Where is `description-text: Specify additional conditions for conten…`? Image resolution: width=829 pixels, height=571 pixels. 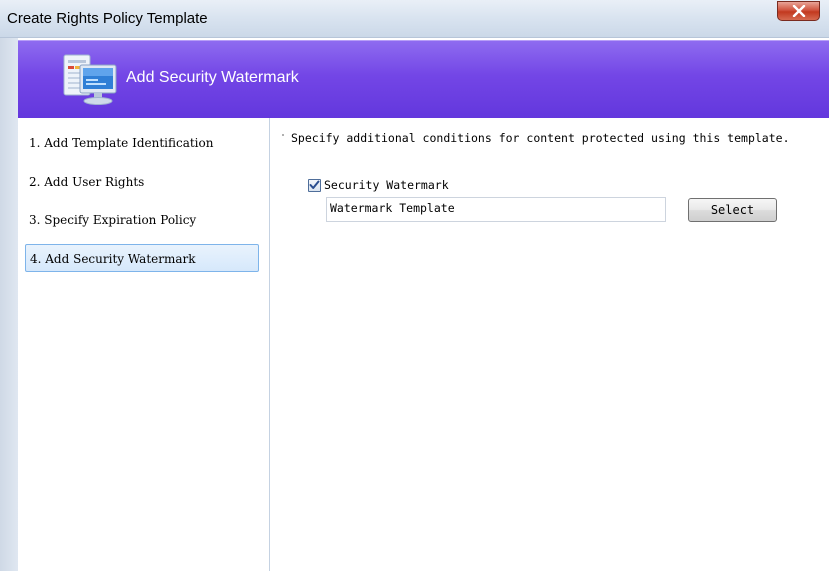 description-text: Specify additional conditions for conten… is located at coordinates (540, 138).